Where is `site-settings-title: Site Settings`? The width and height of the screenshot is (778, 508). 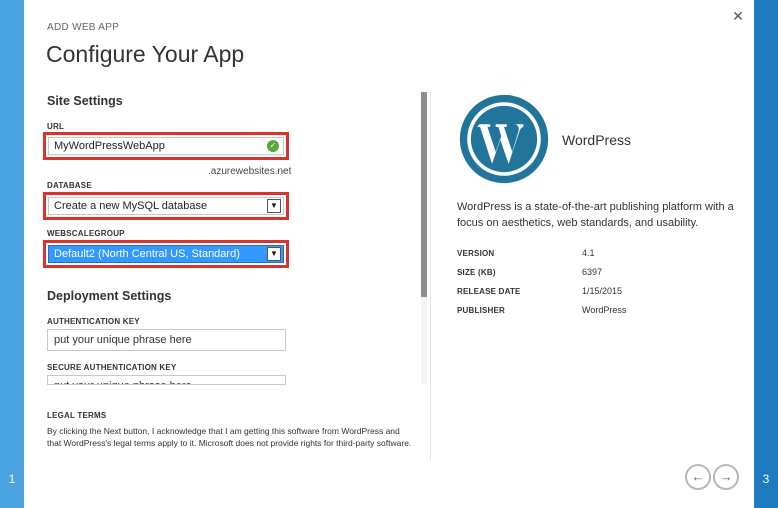
site-settings-title: Site Settings is located at coordinates (85, 101).